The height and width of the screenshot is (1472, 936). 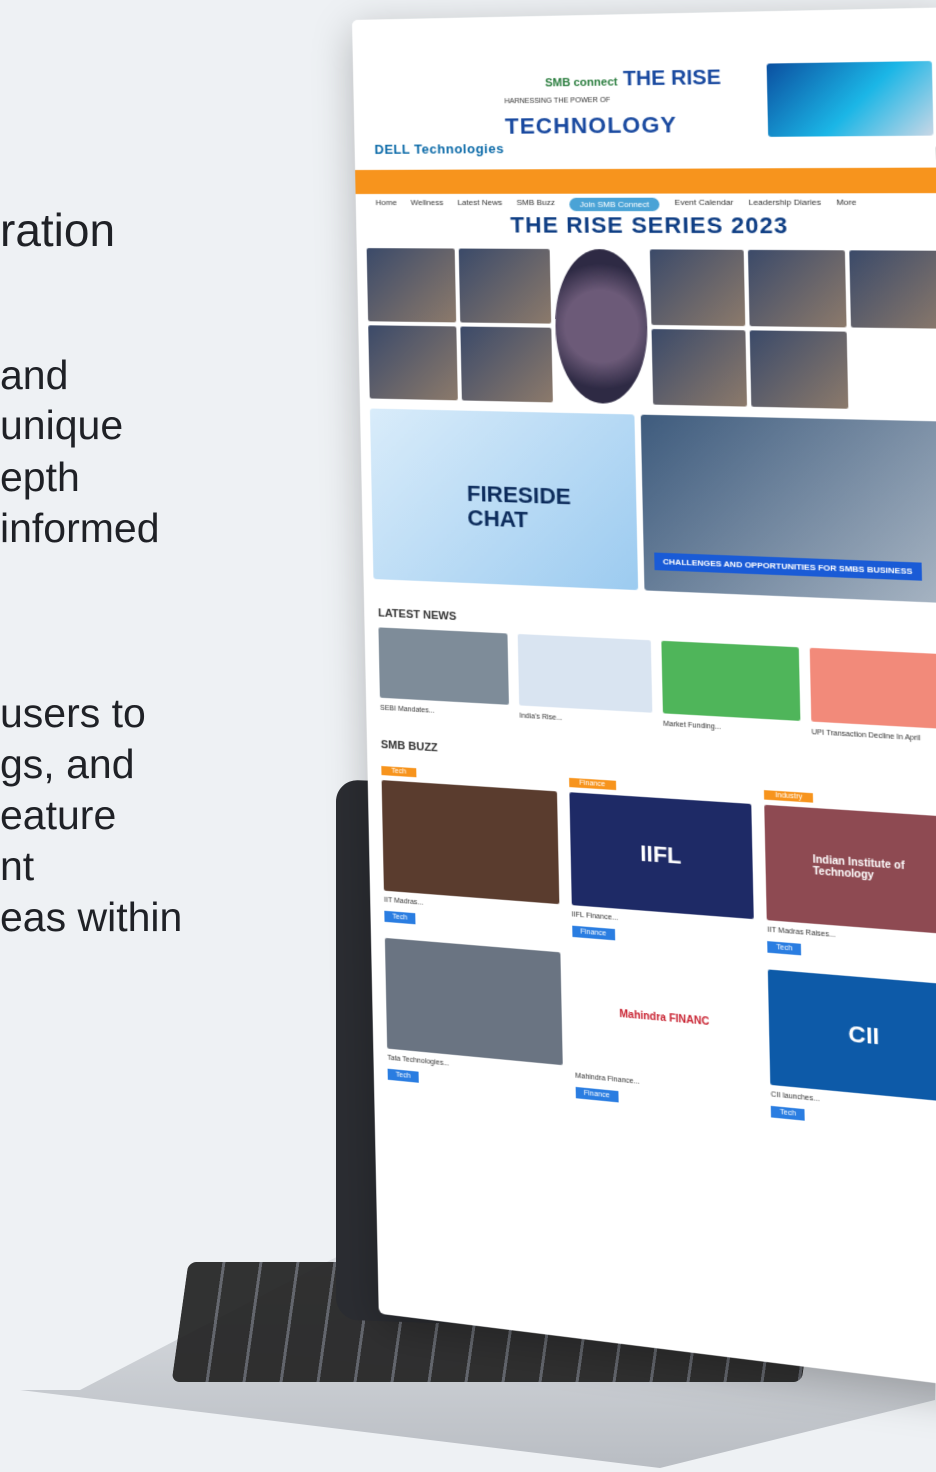 What do you see at coordinates (439, 149) in the screenshot?
I see `dell-logo: DELL Technologies` at bounding box center [439, 149].